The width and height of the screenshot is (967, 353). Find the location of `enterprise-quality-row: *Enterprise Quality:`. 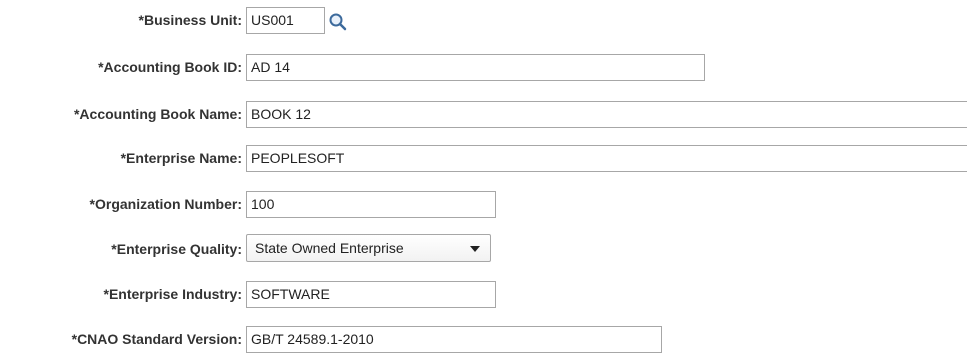

enterprise-quality-row: *Enterprise Quality: is located at coordinates (121, 249).